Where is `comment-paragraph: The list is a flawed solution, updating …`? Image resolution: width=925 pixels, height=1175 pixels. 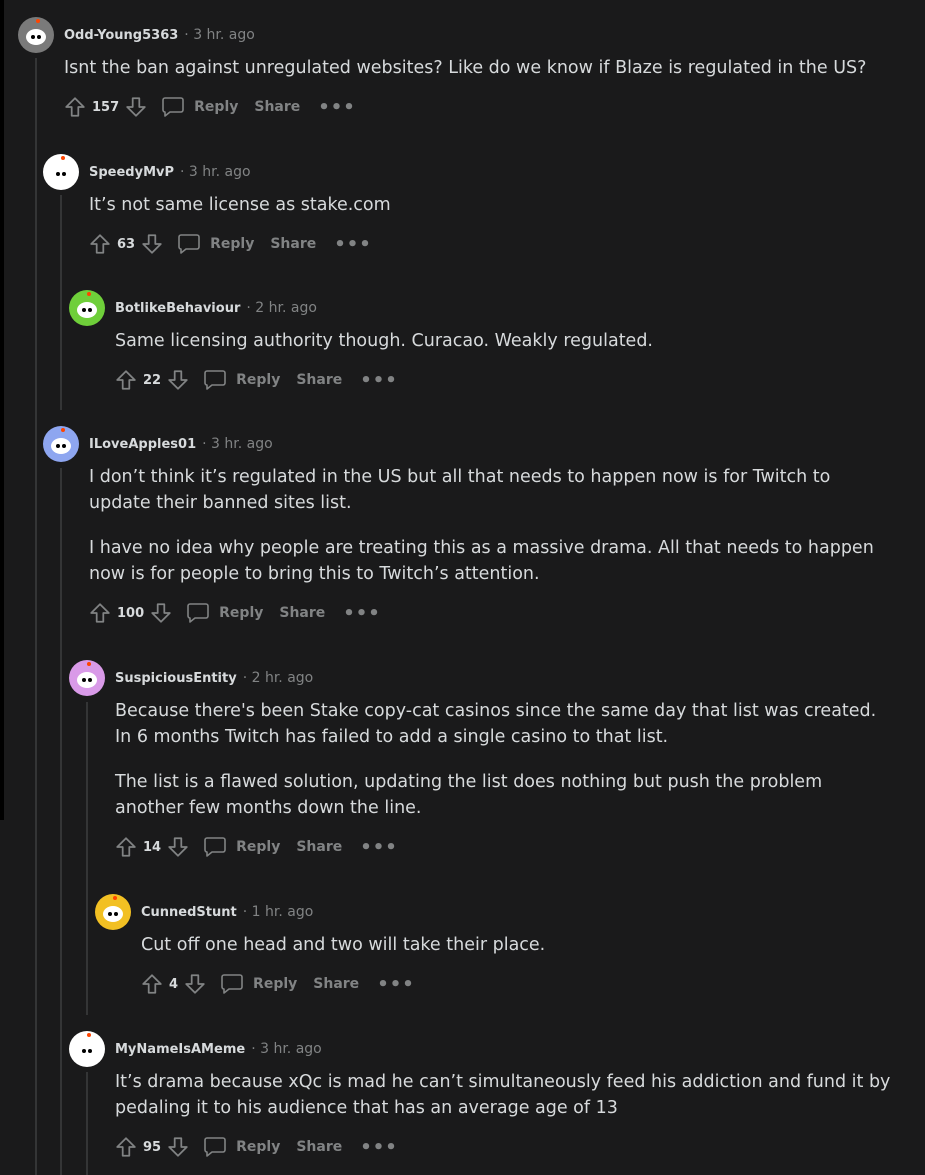 comment-paragraph: The list is a flawed solution, updating … is located at coordinates (469, 795).